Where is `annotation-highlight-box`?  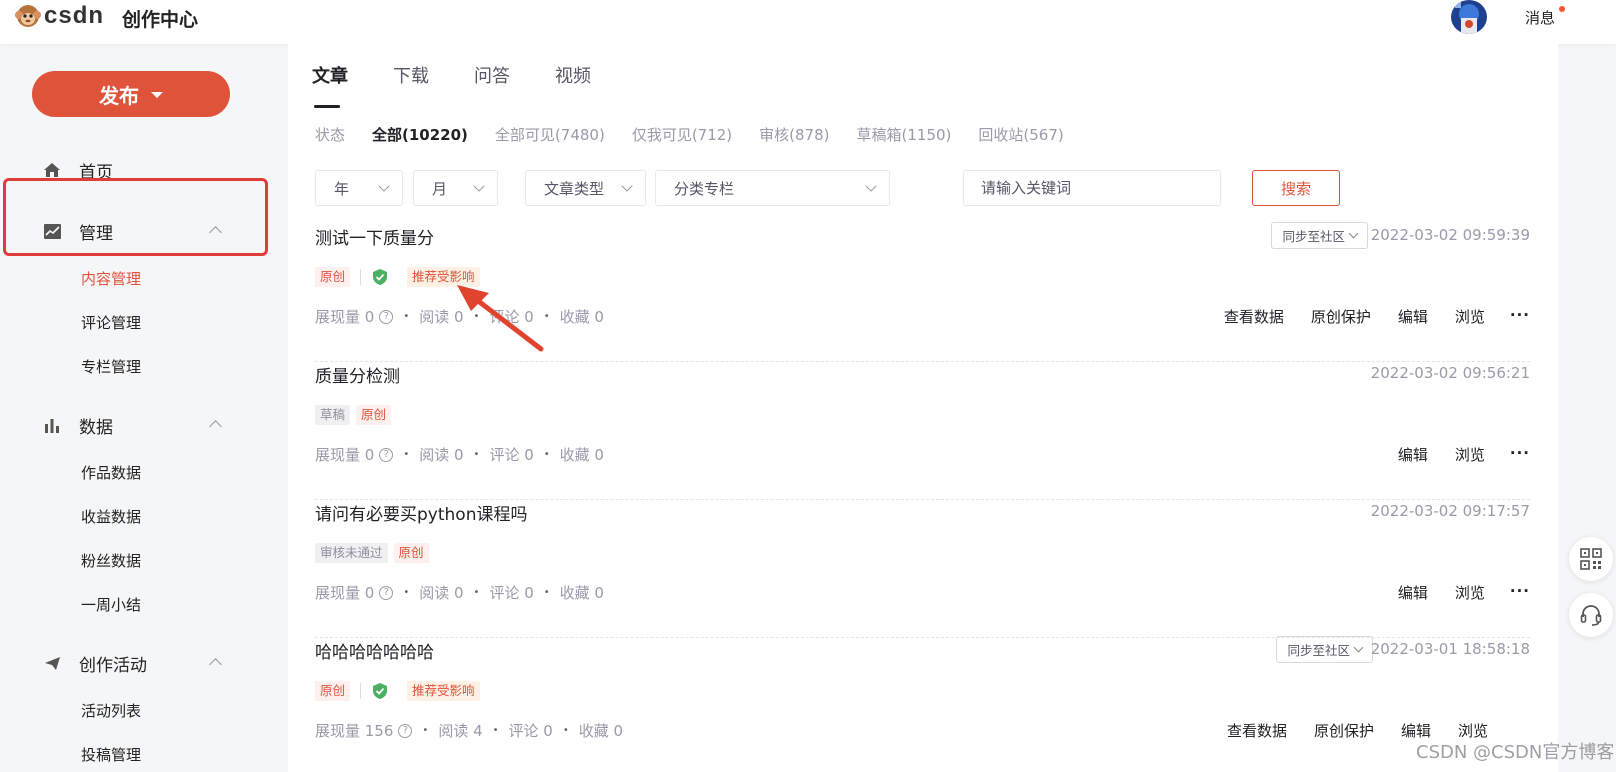
annotation-highlight-box is located at coordinates (135, 217).